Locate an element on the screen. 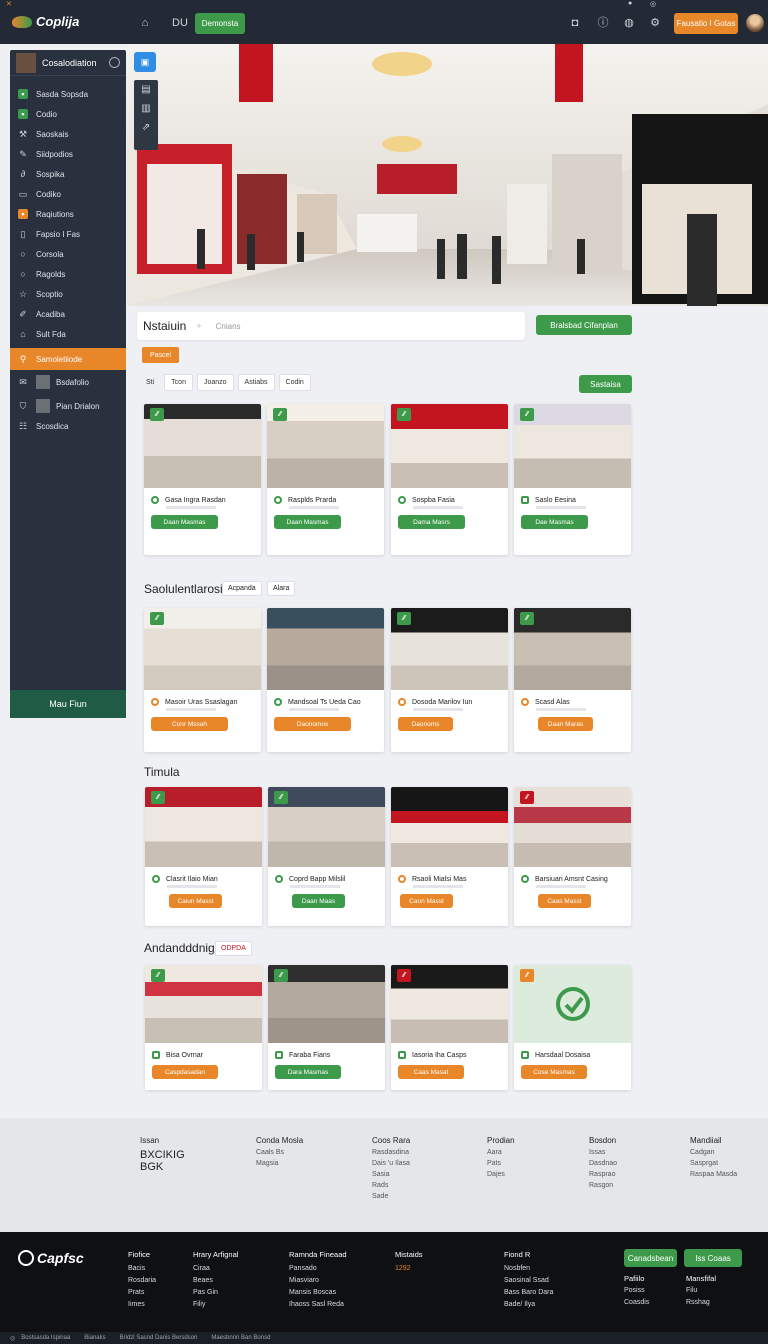  sidebar-item-9: ○ Ragolds is located at coordinates (68, 274).